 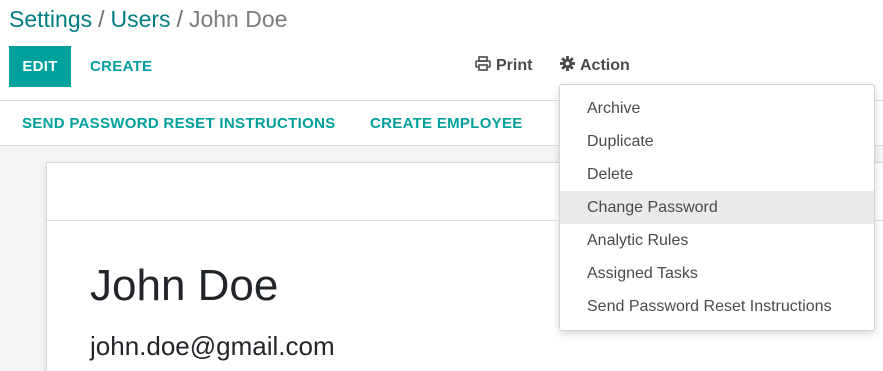 What do you see at coordinates (567, 66) in the screenshot?
I see `gear-icon` at bounding box center [567, 66].